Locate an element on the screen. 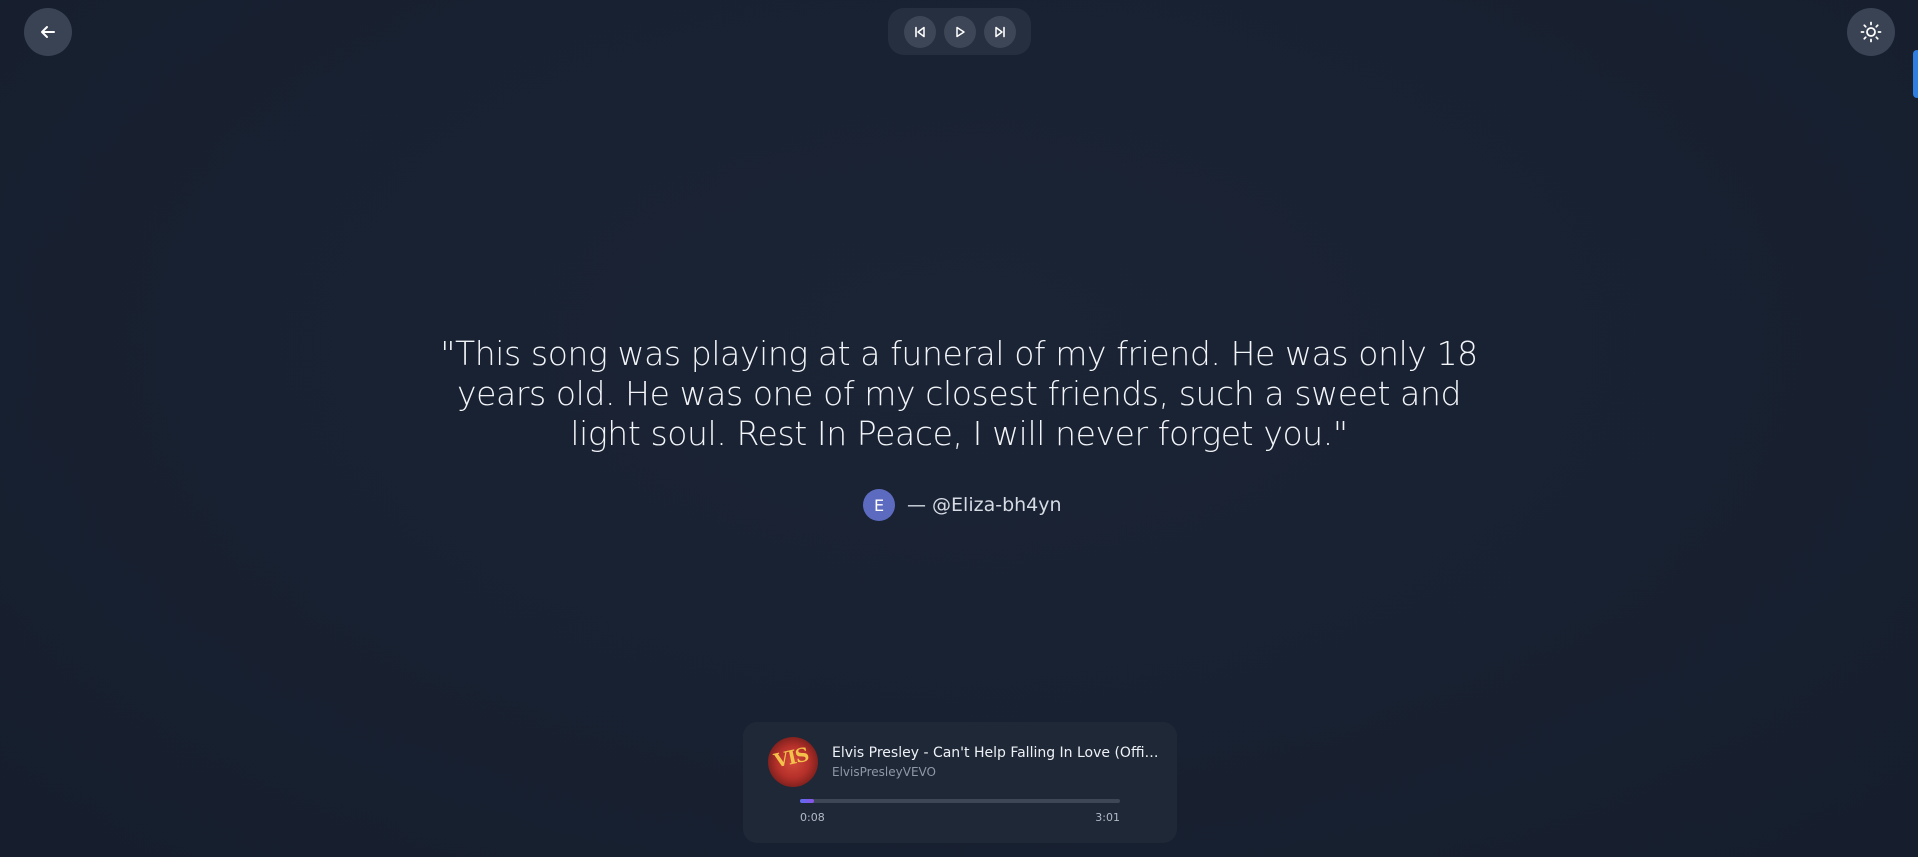  arrow-left-icon is located at coordinates (48, 32).